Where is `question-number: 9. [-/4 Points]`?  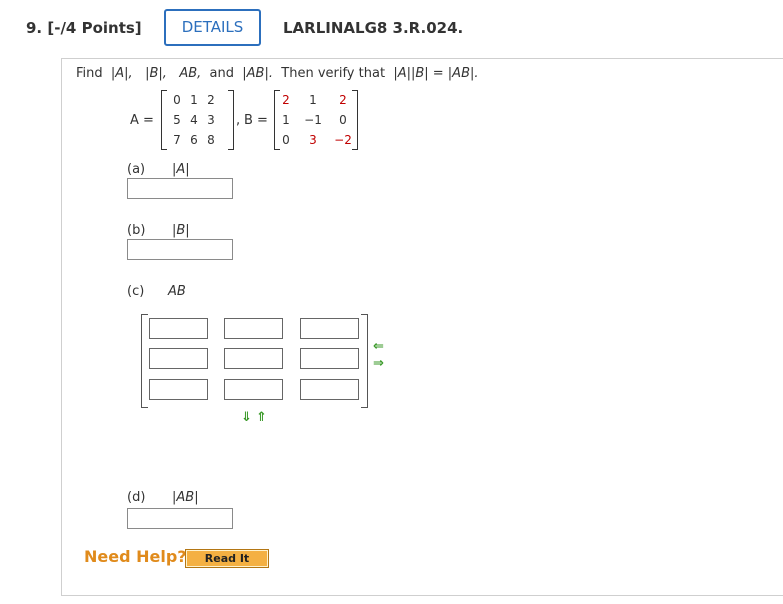
question-number: 9. [-/4 Points] is located at coordinates (84, 28).